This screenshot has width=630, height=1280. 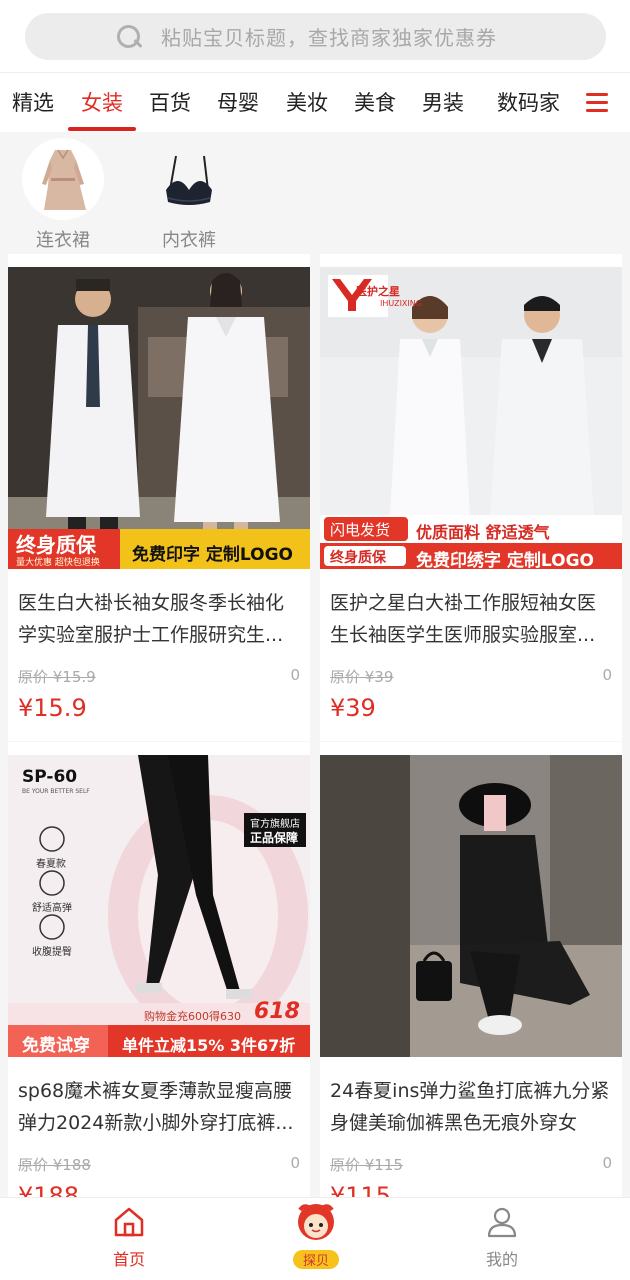 I want to click on search-input: 粘贴宝贝标题，查找商家独家优惠券, so click(x=315, y=36).